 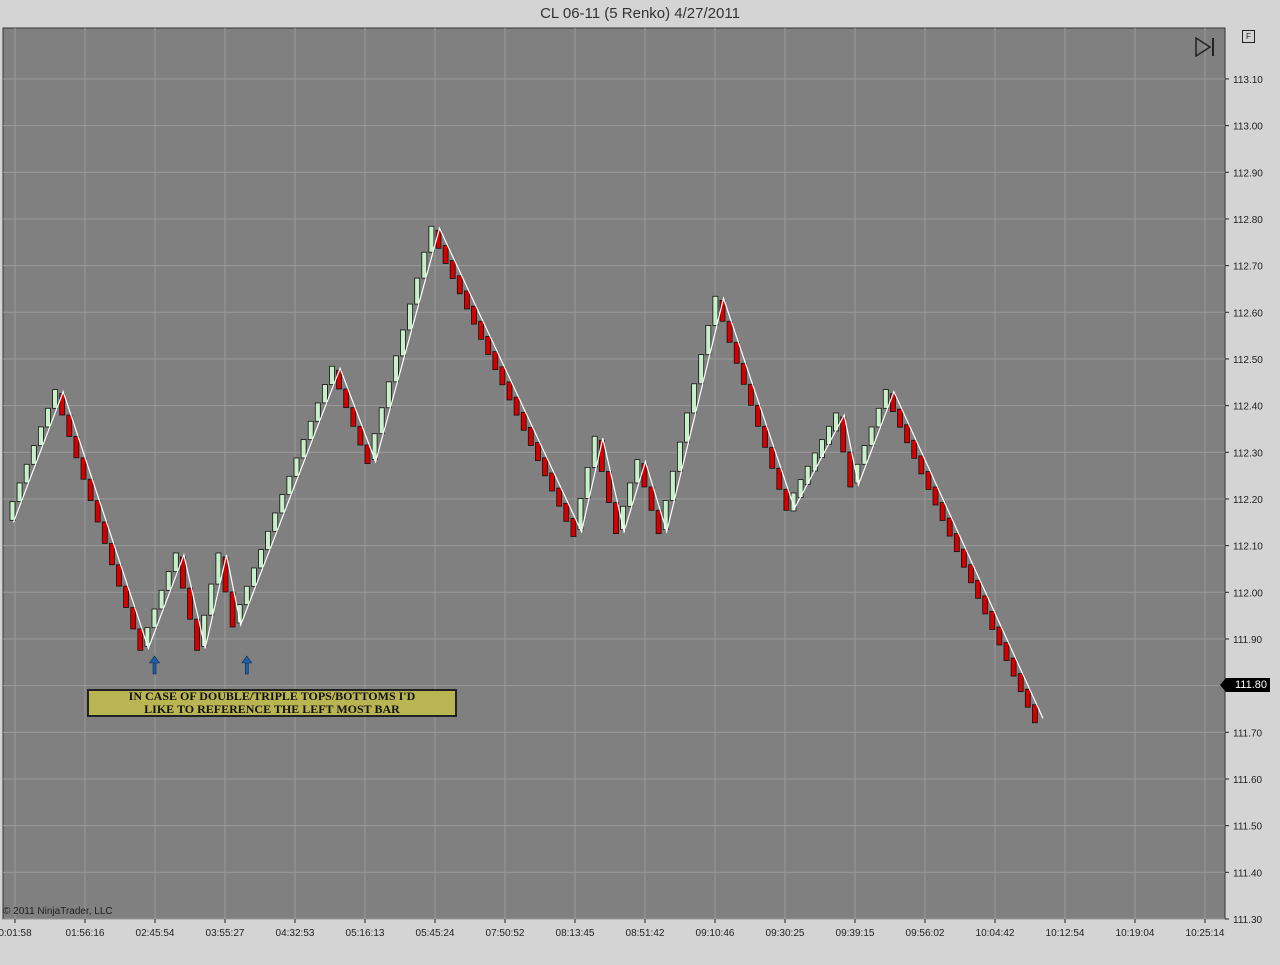 I want to click on x-tick-label: 09:39:15, so click(x=855, y=933).